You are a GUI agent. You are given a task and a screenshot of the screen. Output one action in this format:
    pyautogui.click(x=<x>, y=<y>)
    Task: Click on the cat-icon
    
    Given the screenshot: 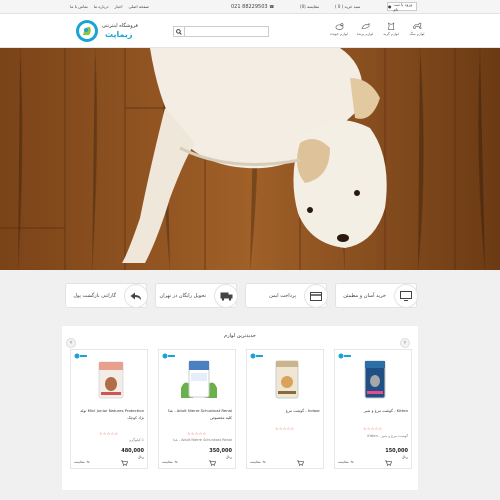 What is the action you would take?
    pyautogui.click(x=390, y=26)
    